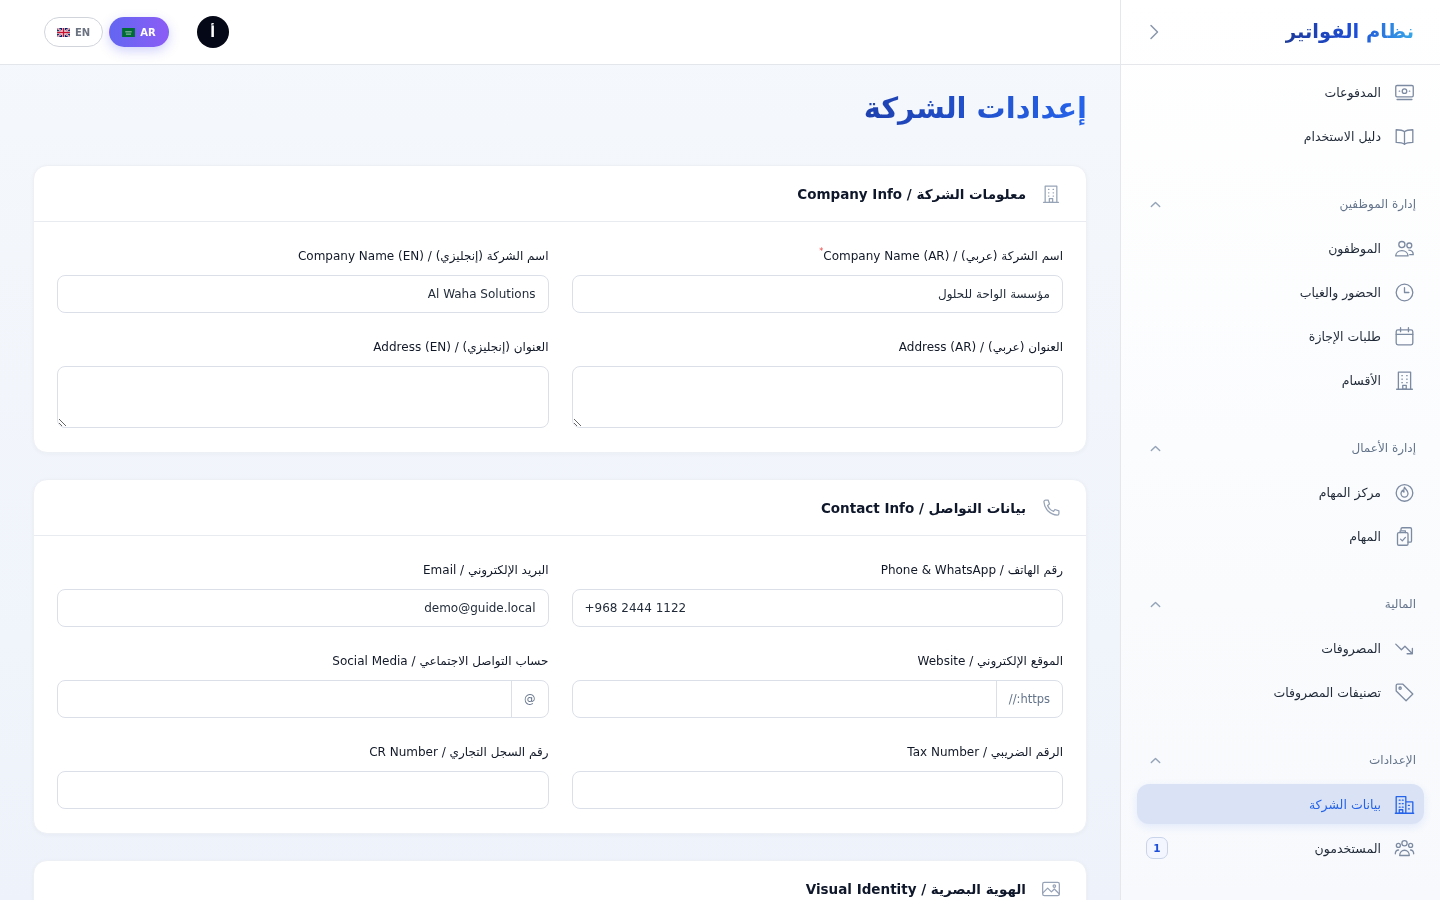 The image size is (1440, 900). Describe the element at coordinates (1280, 536) in the screenshot. I see `sidebar-item: المهام` at that location.